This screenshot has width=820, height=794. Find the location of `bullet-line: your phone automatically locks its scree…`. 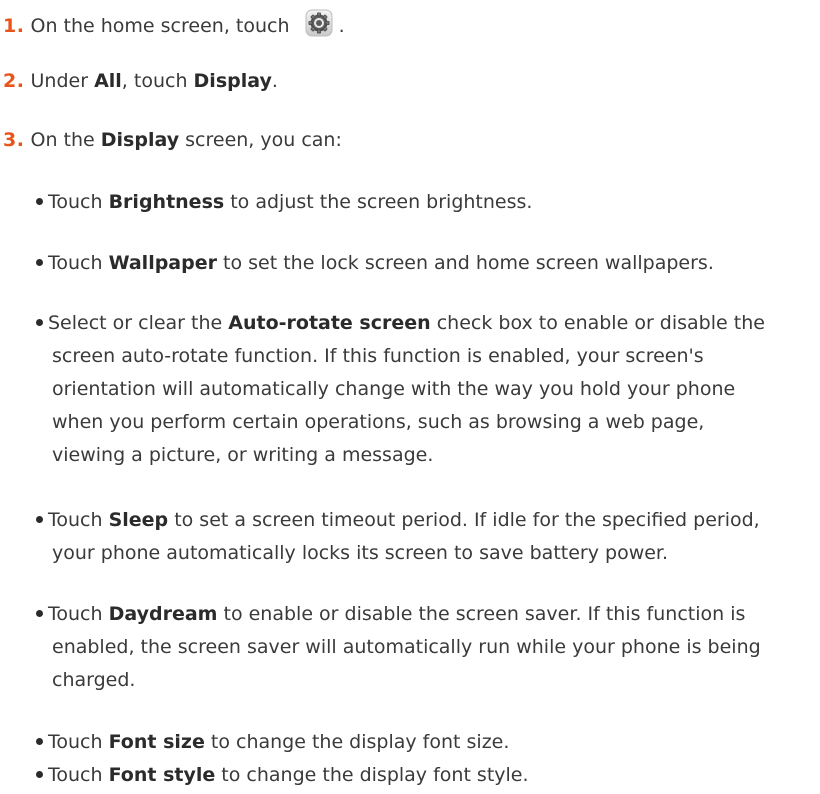

bullet-line: your phone automatically locks its scree… is located at coordinates (360, 553).